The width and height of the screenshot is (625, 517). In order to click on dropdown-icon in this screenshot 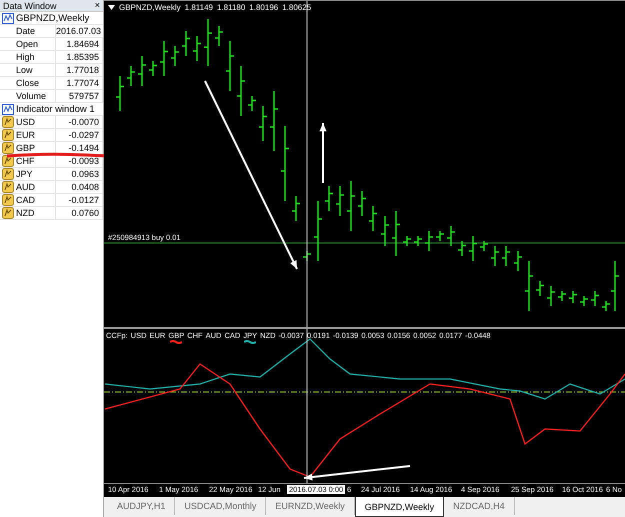, I will do `click(111, 7)`.